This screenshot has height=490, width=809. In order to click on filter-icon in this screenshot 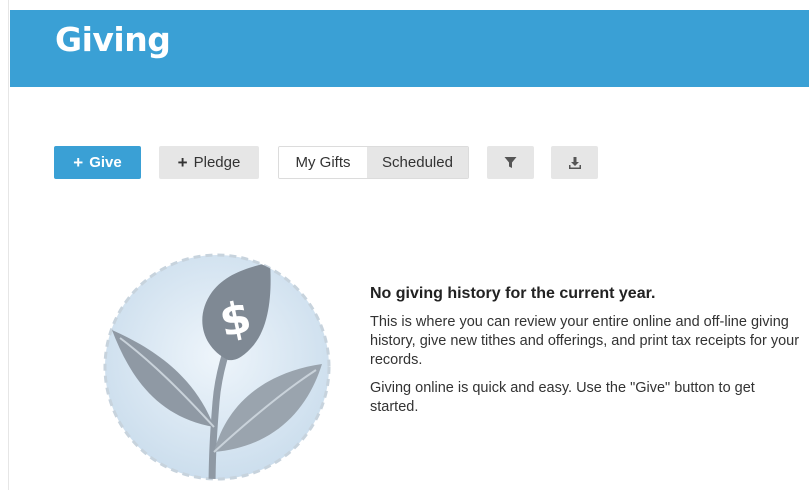, I will do `click(510, 162)`.